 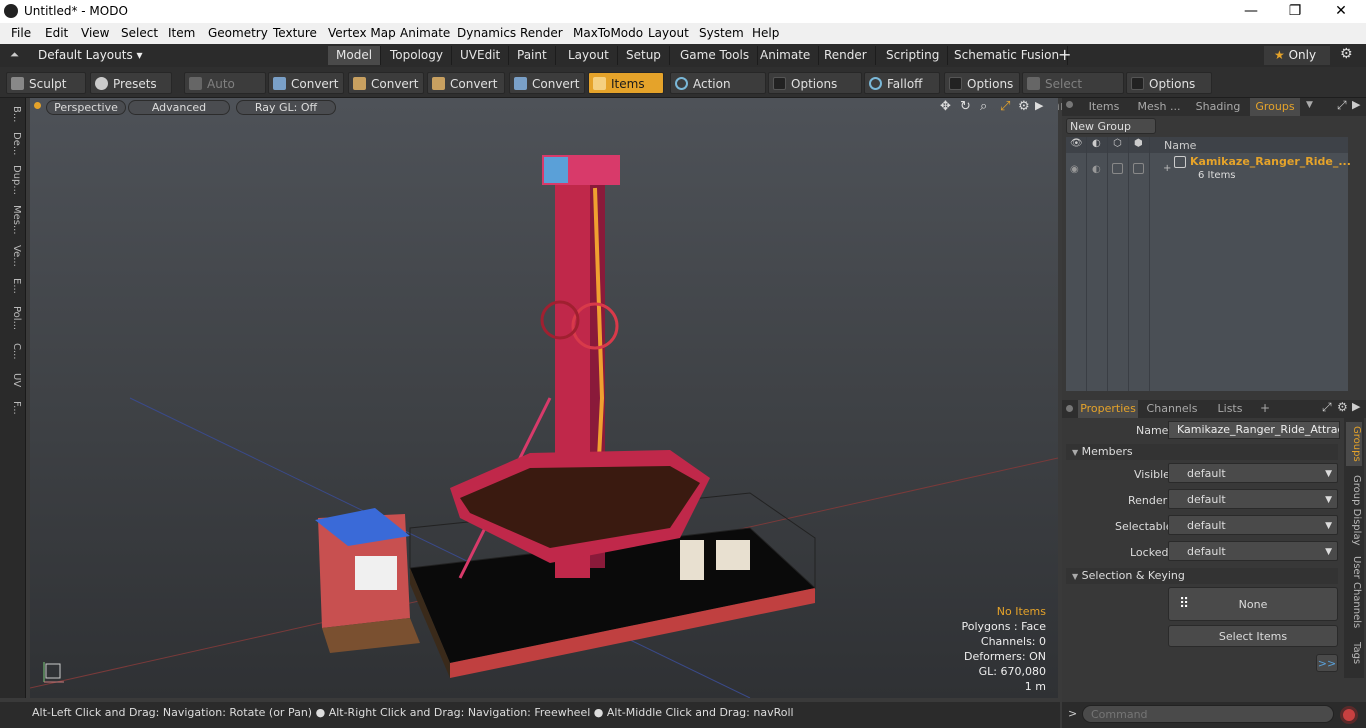 I want to click on items-mode-button: Items, so click(x=626, y=83).